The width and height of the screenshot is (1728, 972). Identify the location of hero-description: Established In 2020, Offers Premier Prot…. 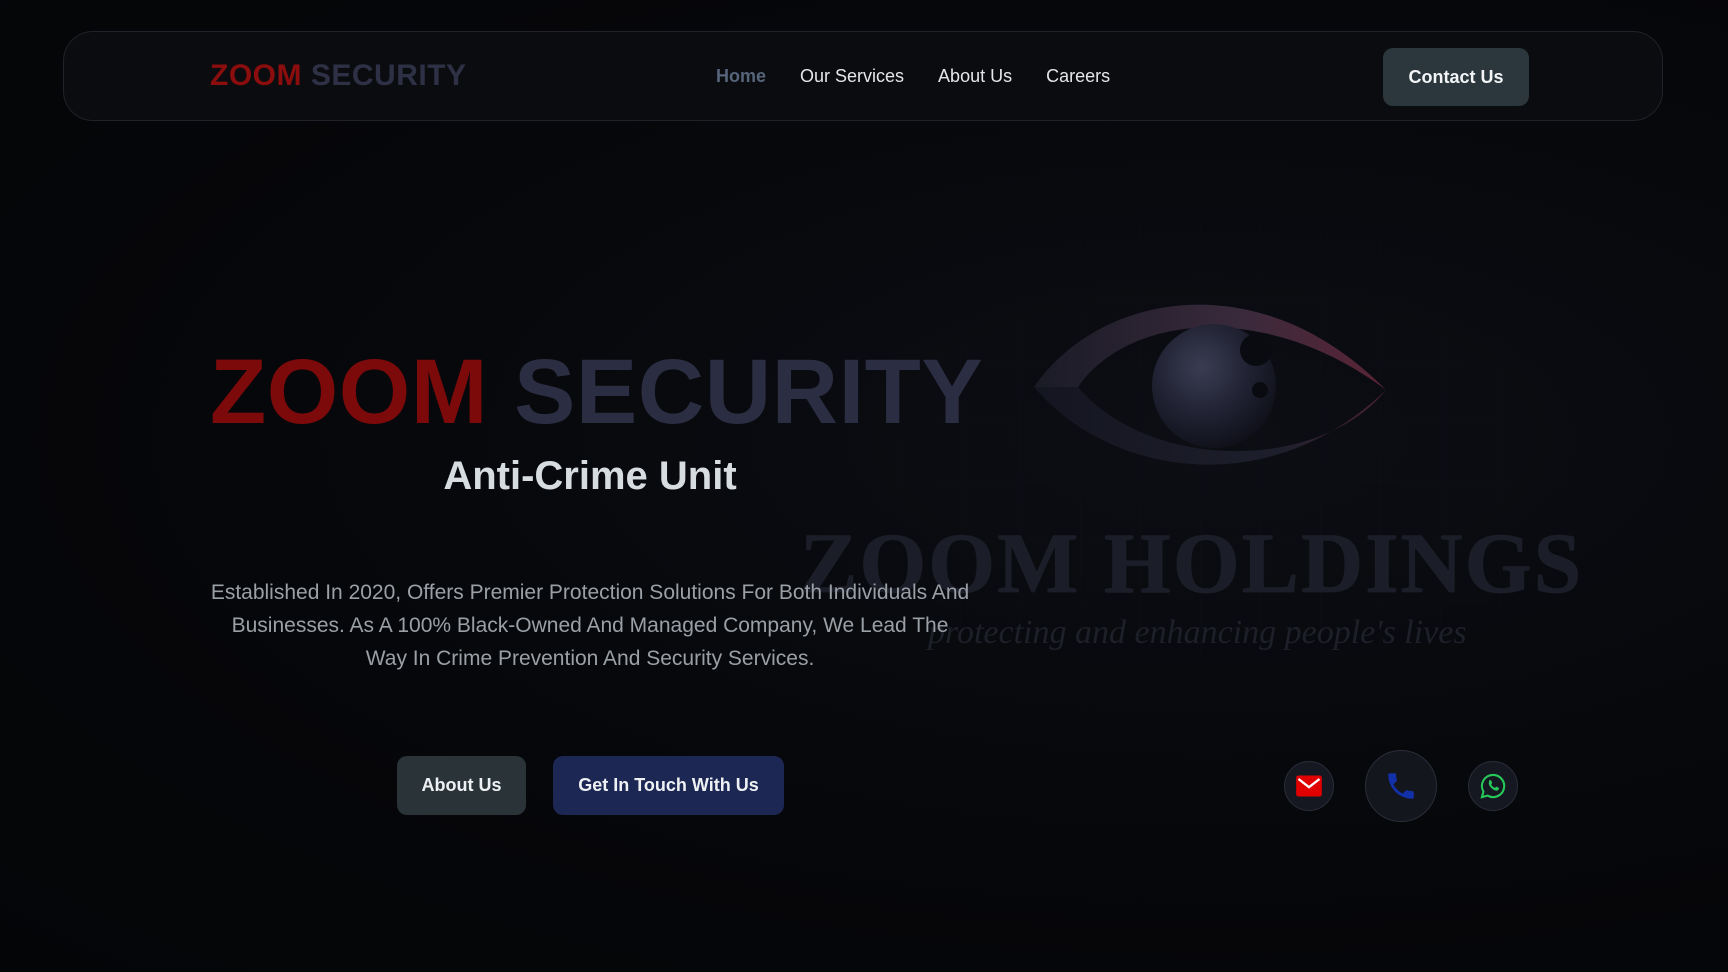
(590, 625).